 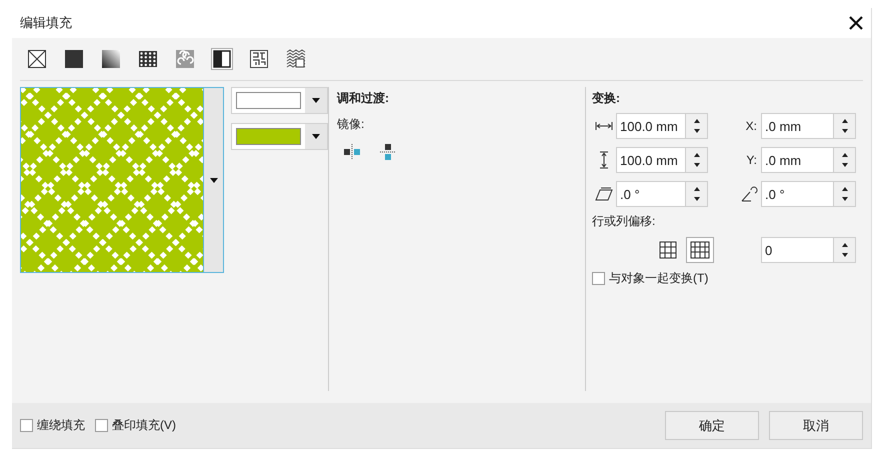 What do you see at coordinates (222, 59) in the screenshot?
I see `two-color-square-tab` at bounding box center [222, 59].